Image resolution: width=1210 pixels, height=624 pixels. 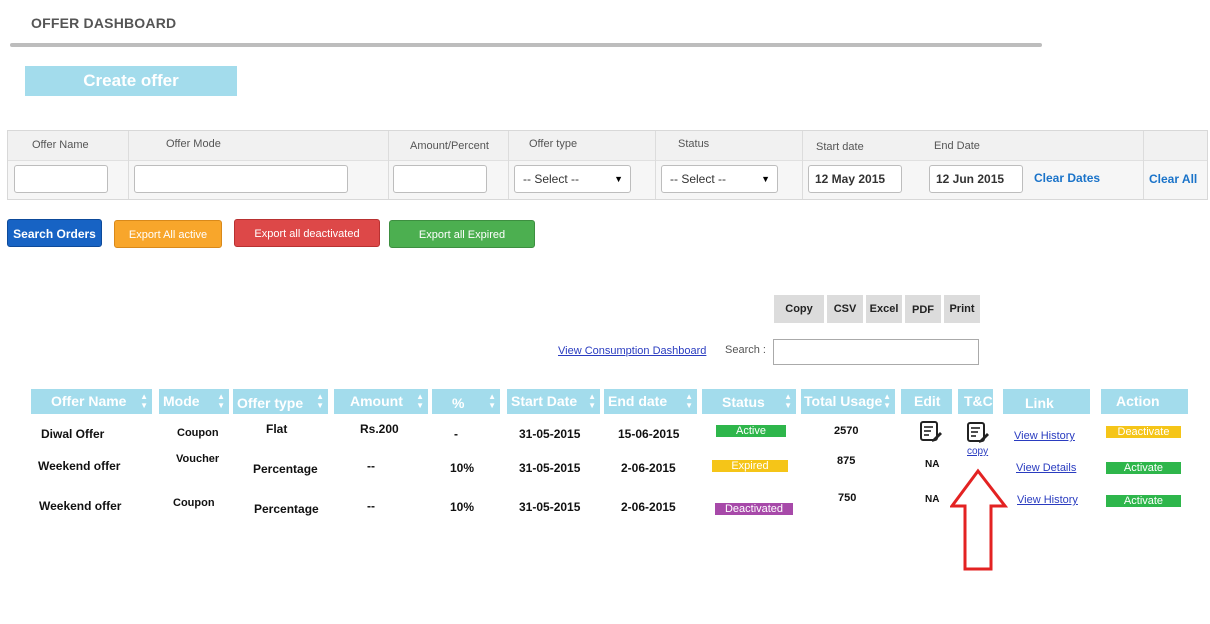 I want to click on tc-copy-link: copy, so click(x=977, y=451).